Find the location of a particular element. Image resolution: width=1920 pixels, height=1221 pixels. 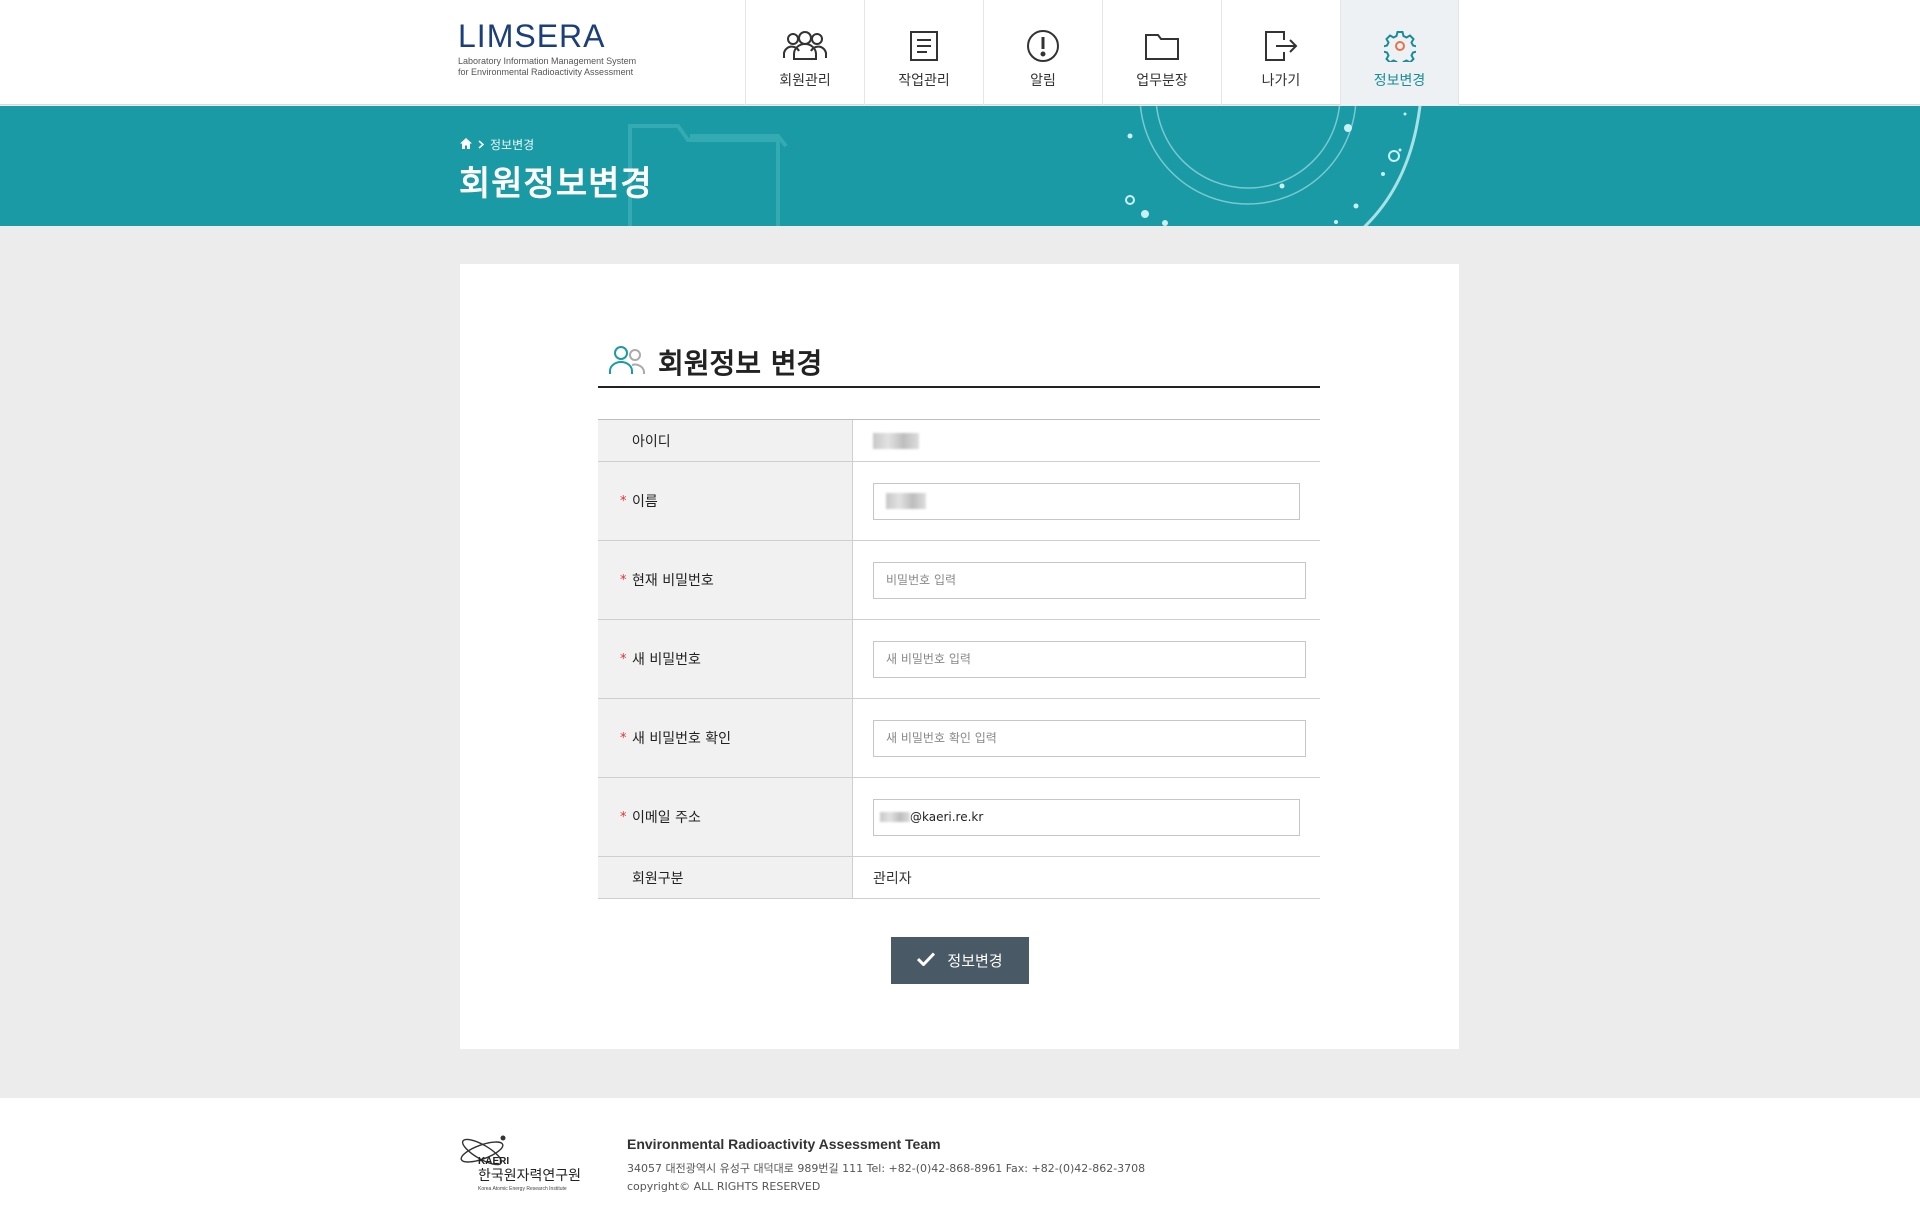

row-new-password-confirm: * 새 비밀번호 확인 is located at coordinates (959, 738).